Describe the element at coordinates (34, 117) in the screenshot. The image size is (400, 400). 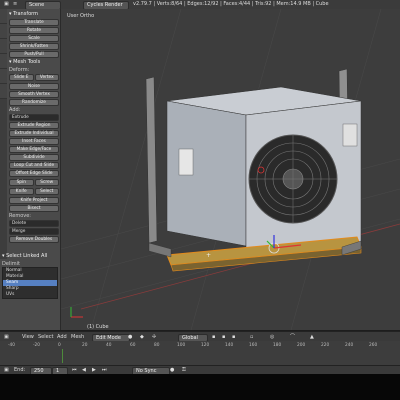
I see `extrude-dropdown: Extrude` at that location.